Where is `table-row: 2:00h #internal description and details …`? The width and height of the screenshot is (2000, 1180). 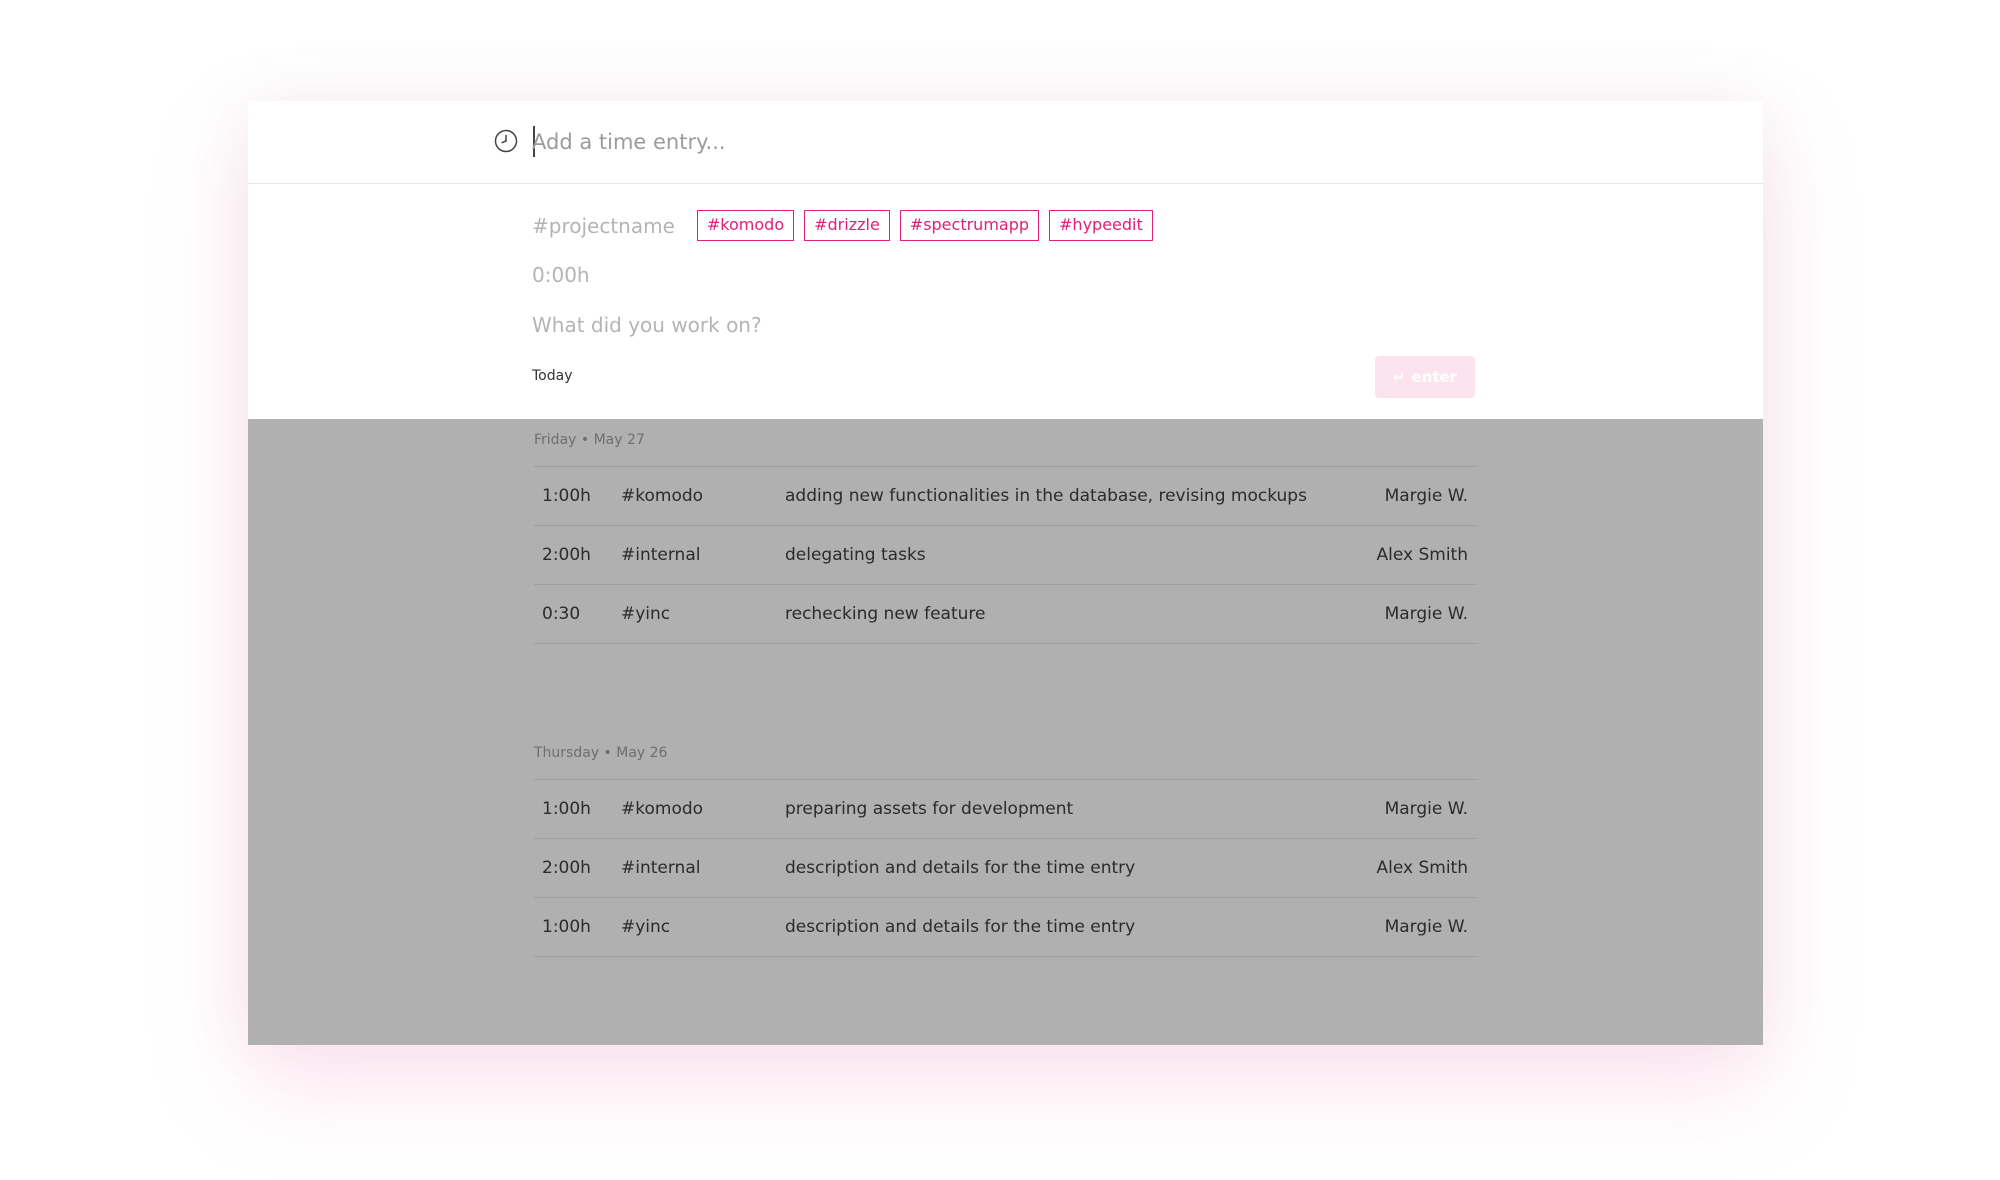 table-row: 2:00h #internal description and details … is located at coordinates (1005, 868).